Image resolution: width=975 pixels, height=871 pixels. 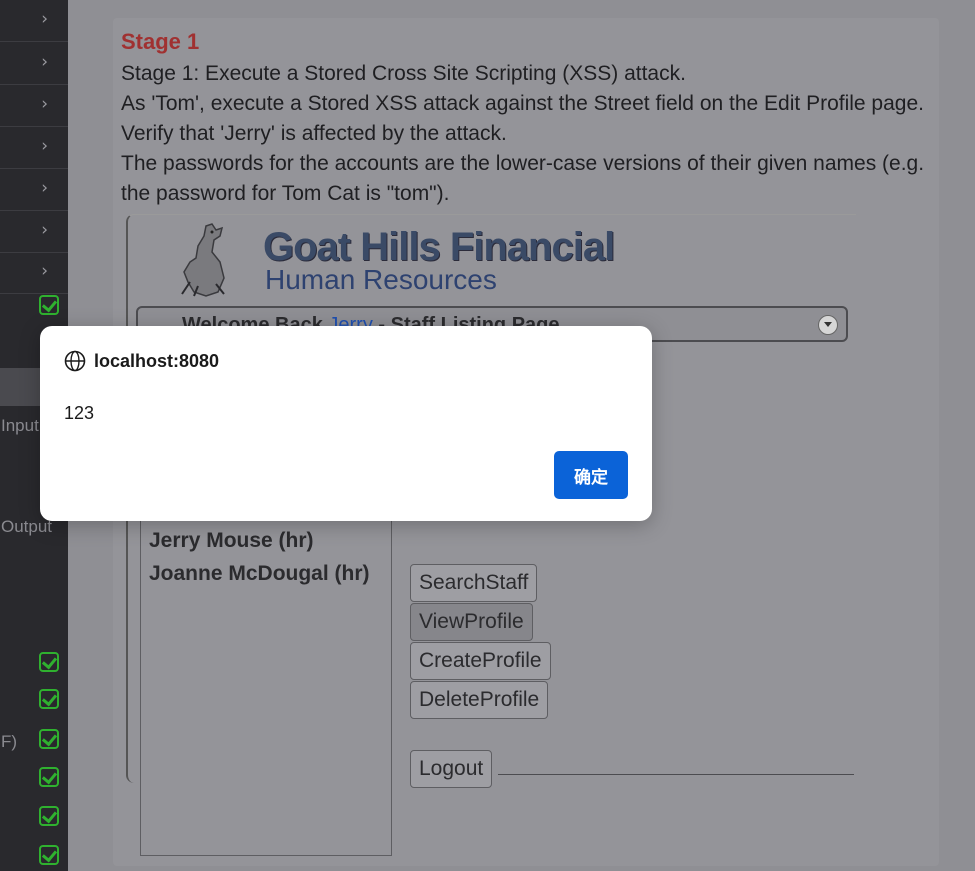 I want to click on frame-divider, so click(x=676, y=774).